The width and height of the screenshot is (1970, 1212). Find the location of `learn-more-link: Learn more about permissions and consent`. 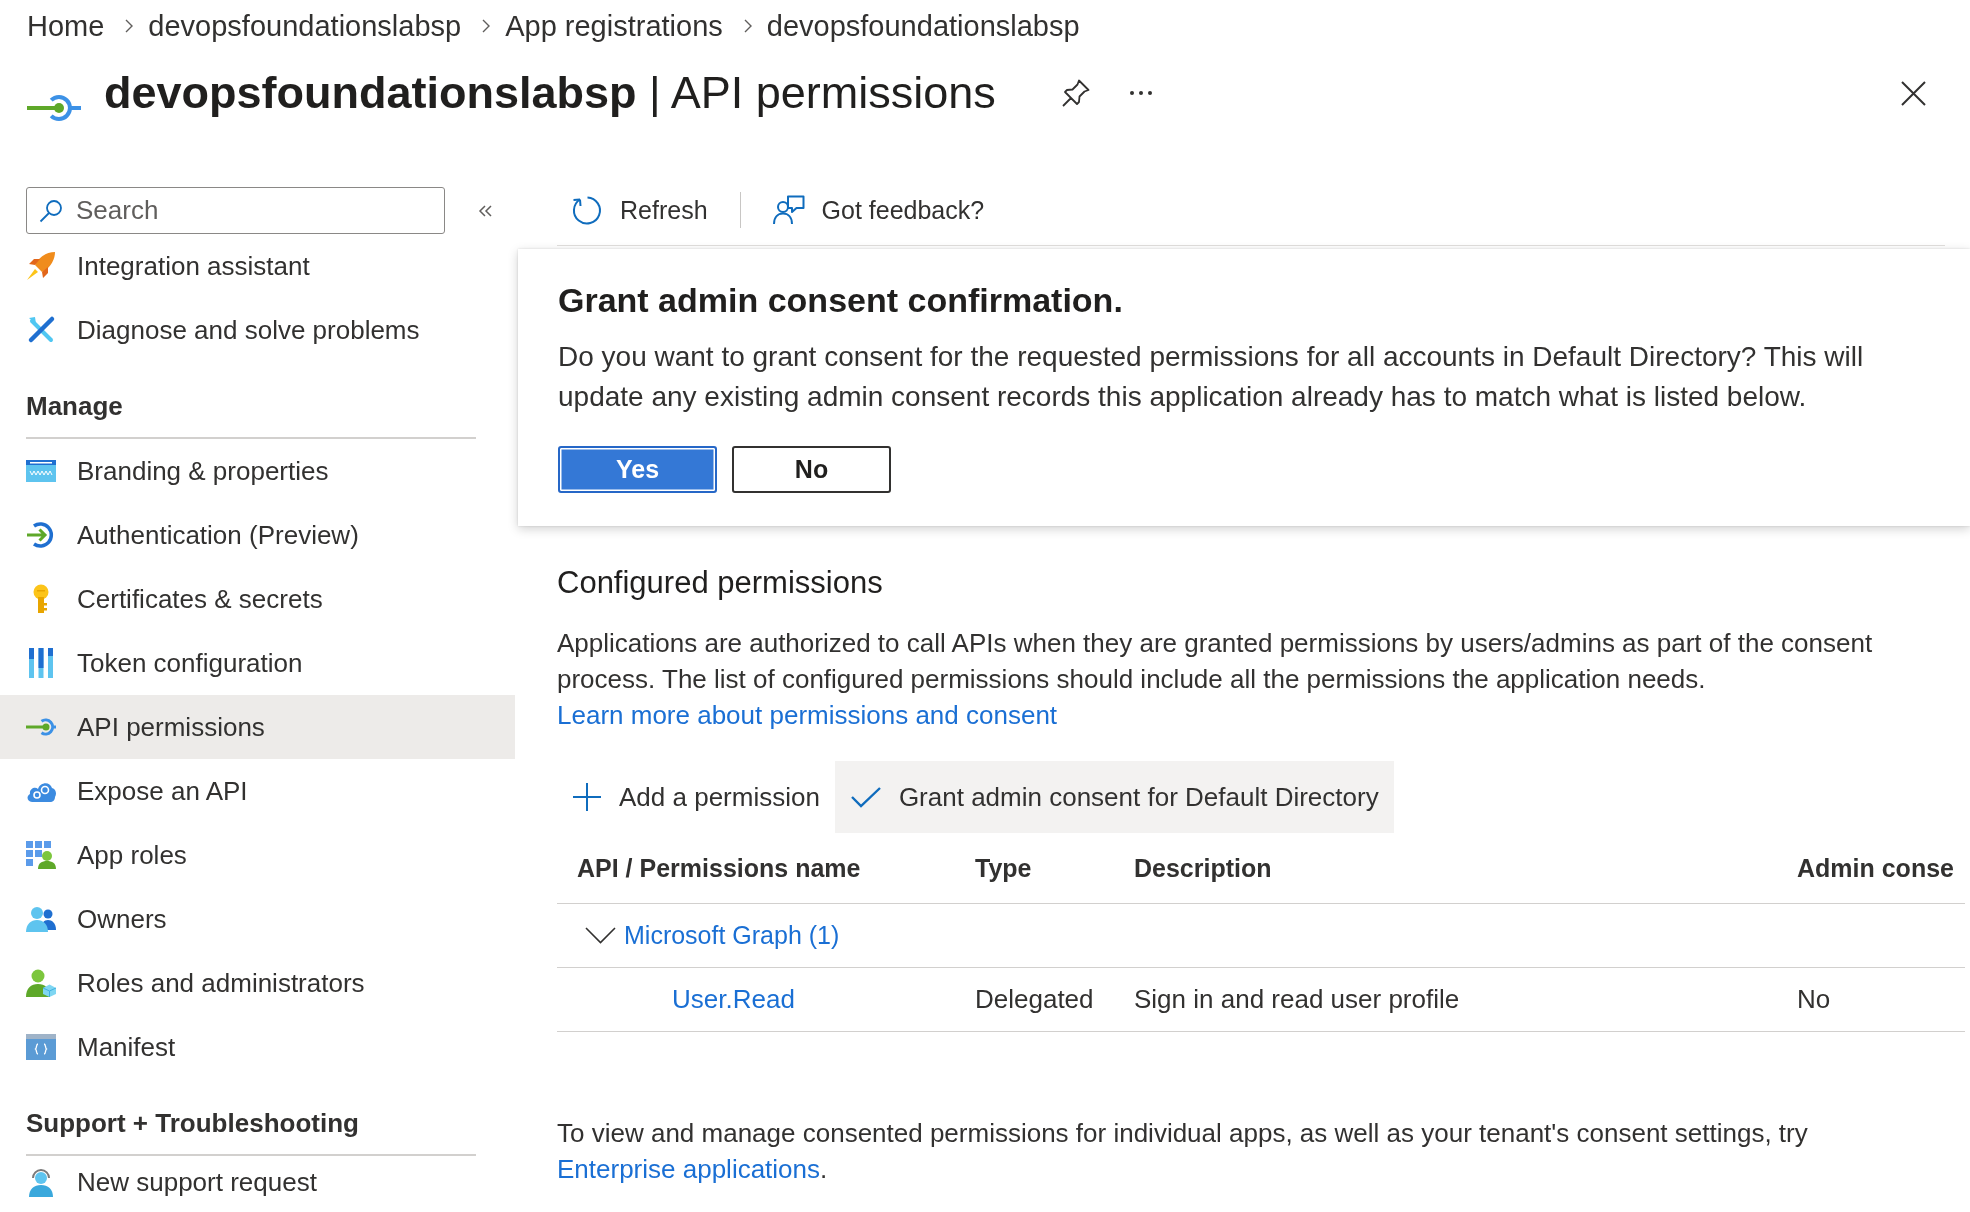

learn-more-link: Learn more about permissions and consent is located at coordinates (807, 715).